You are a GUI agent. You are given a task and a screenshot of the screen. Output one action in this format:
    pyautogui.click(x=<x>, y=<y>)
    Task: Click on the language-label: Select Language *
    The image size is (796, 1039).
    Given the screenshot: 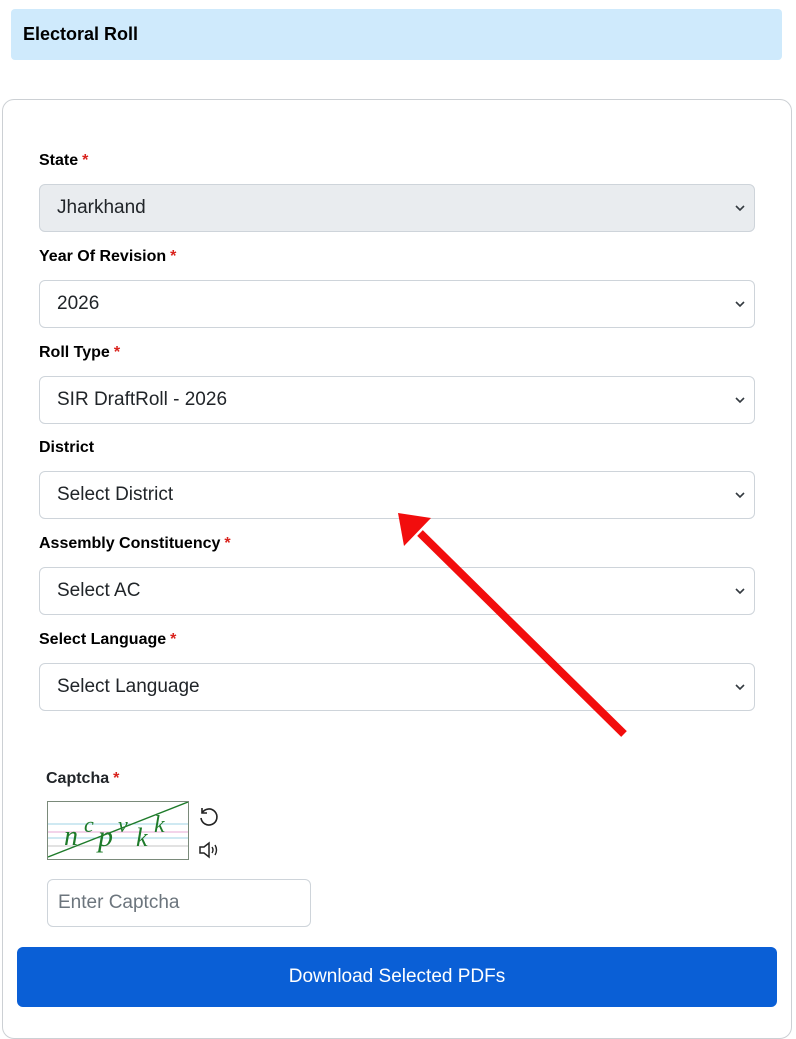 What is the action you would take?
    pyautogui.click(x=107, y=640)
    